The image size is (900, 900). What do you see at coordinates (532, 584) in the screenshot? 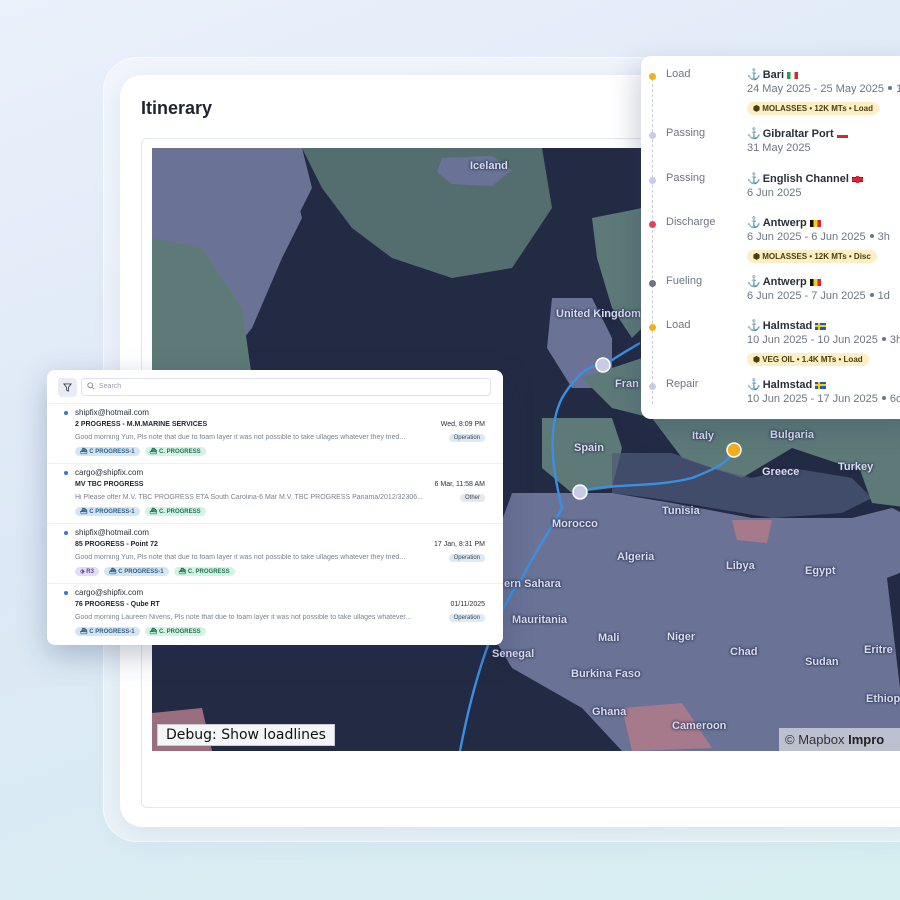
I see `map-label-western-sahara: ern Sahara` at bounding box center [532, 584].